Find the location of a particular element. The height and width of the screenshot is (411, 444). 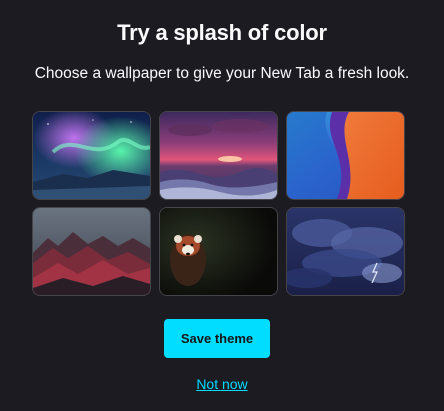

wallpaper-red-panda is located at coordinates (218, 251).